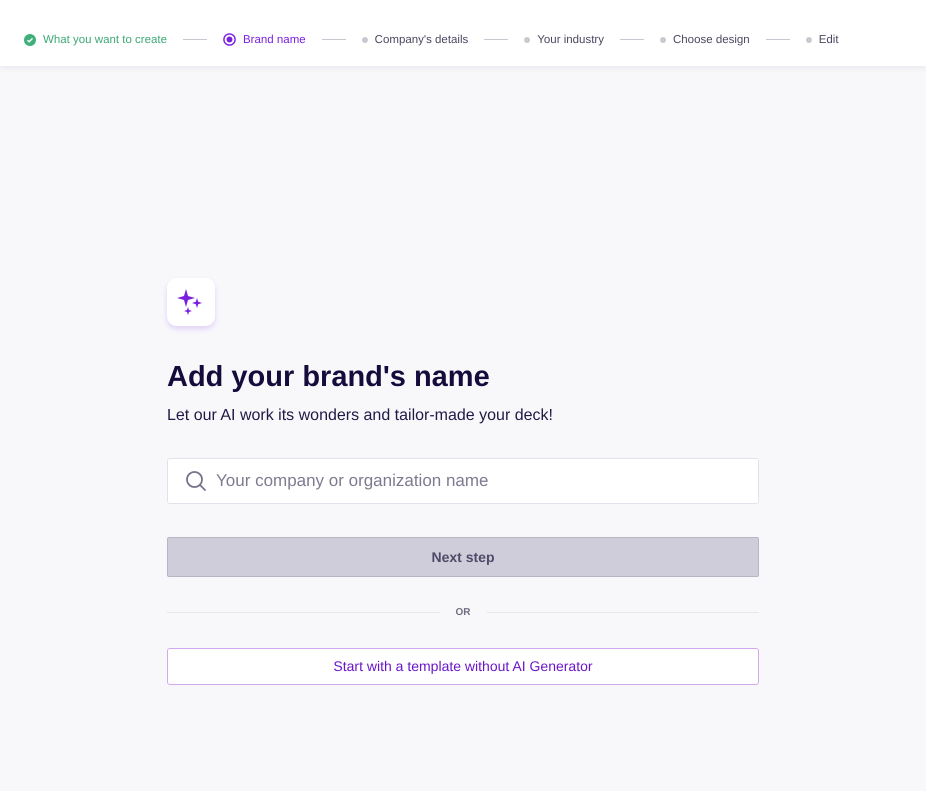 This screenshot has height=791, width=926. I want to click on page-subtitle: Let our AI work its wonders and tailor-made your deck!, so click(360, 415).